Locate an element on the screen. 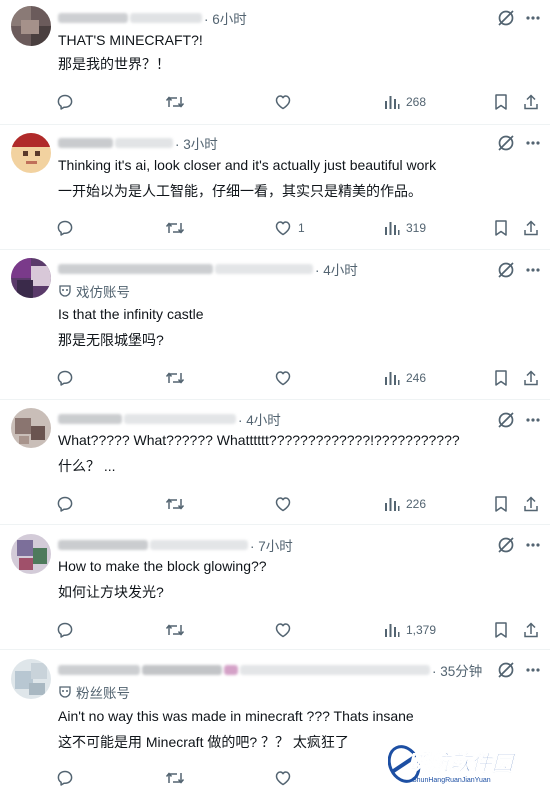 The image size is (550, 793). timestamp: · 6小时 is located at coordinates (225, 18).